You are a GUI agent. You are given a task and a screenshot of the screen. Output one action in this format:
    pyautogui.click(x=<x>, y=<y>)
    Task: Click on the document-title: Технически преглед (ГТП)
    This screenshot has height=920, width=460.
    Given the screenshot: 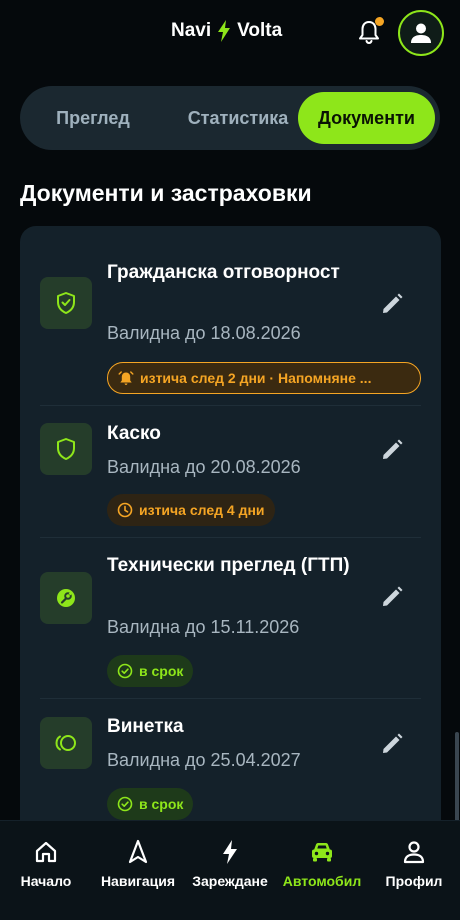 What is the action you would take?
    pyautogui.click(x=228, y=565)
    